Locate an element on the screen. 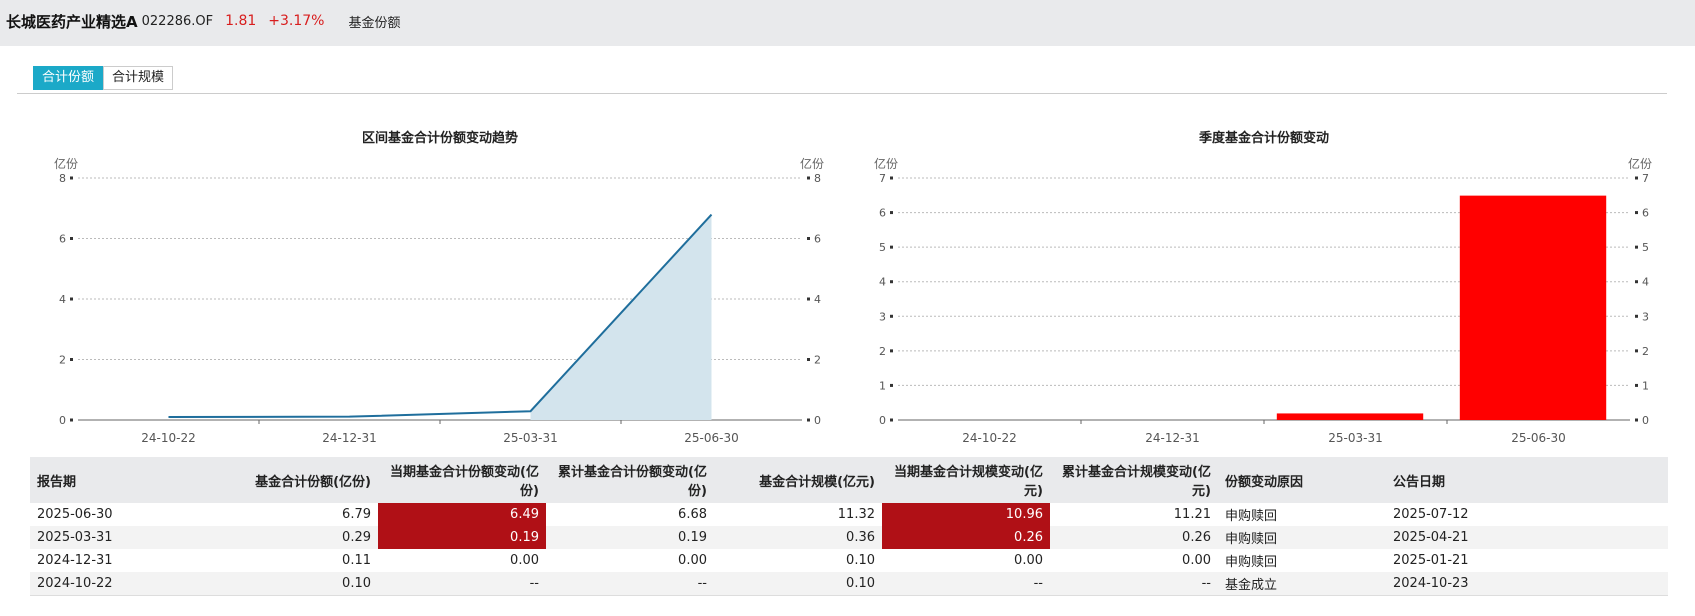  cell-shares: 0.11 is located at coordinates (356, 560).